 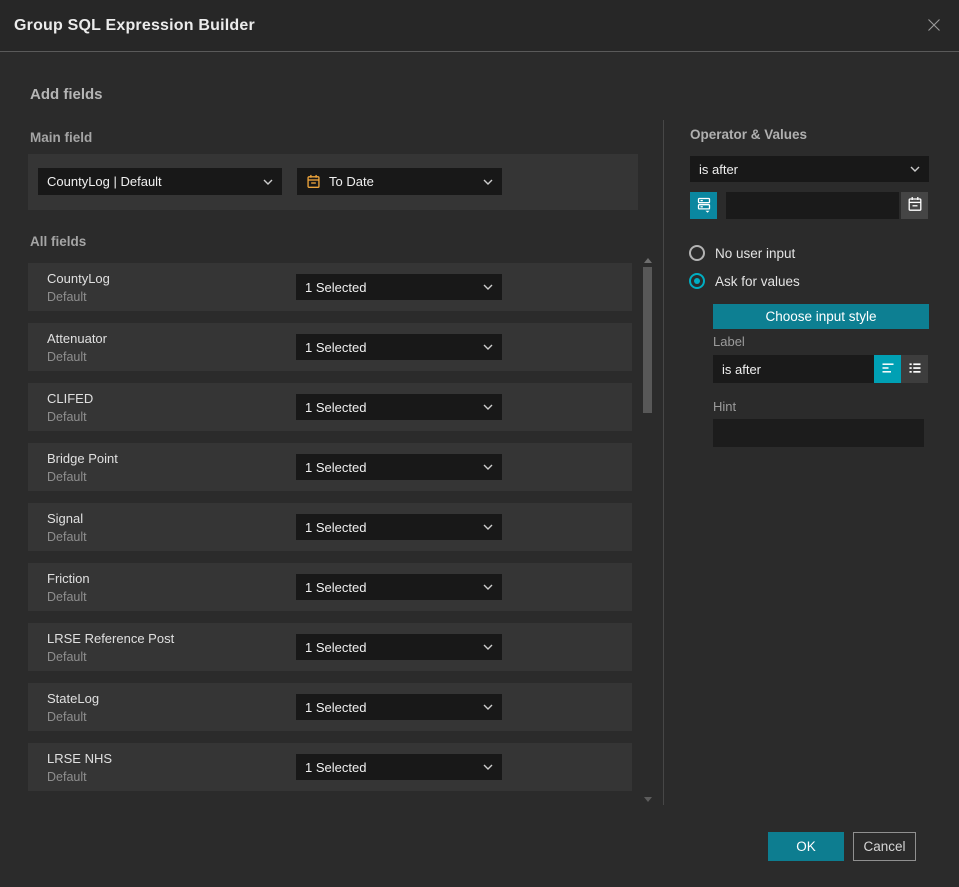 I want to click on scrollbar-thumb, so click(x=647, y=340).